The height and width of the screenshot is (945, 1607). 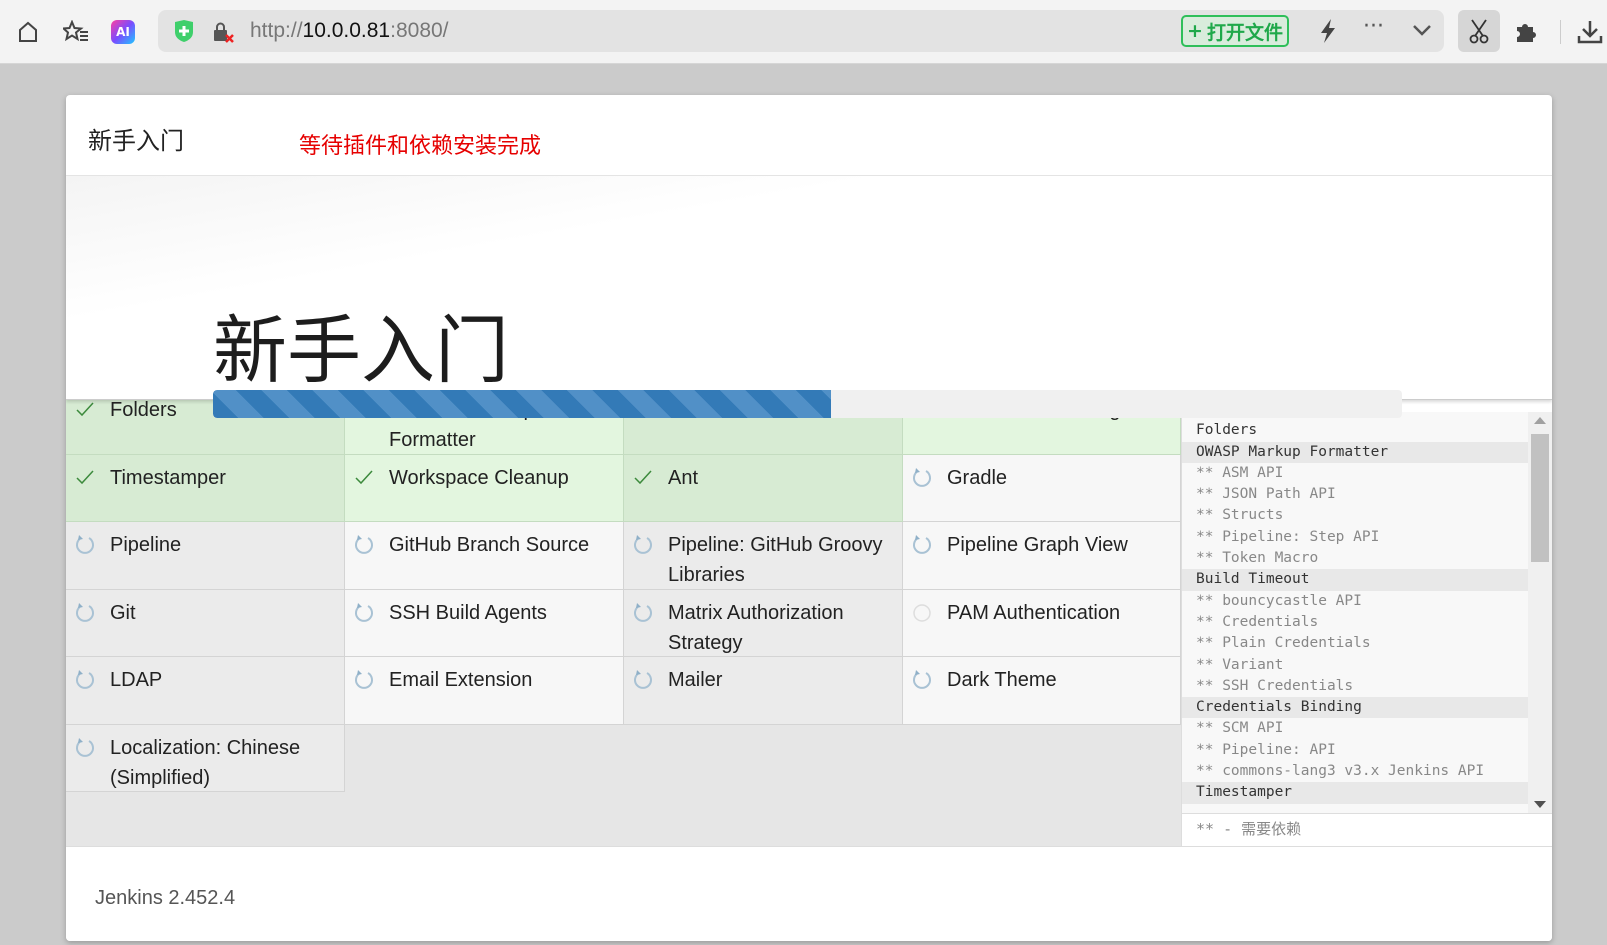 I want to click on scissors-icon, so click(x=1479, y=31).